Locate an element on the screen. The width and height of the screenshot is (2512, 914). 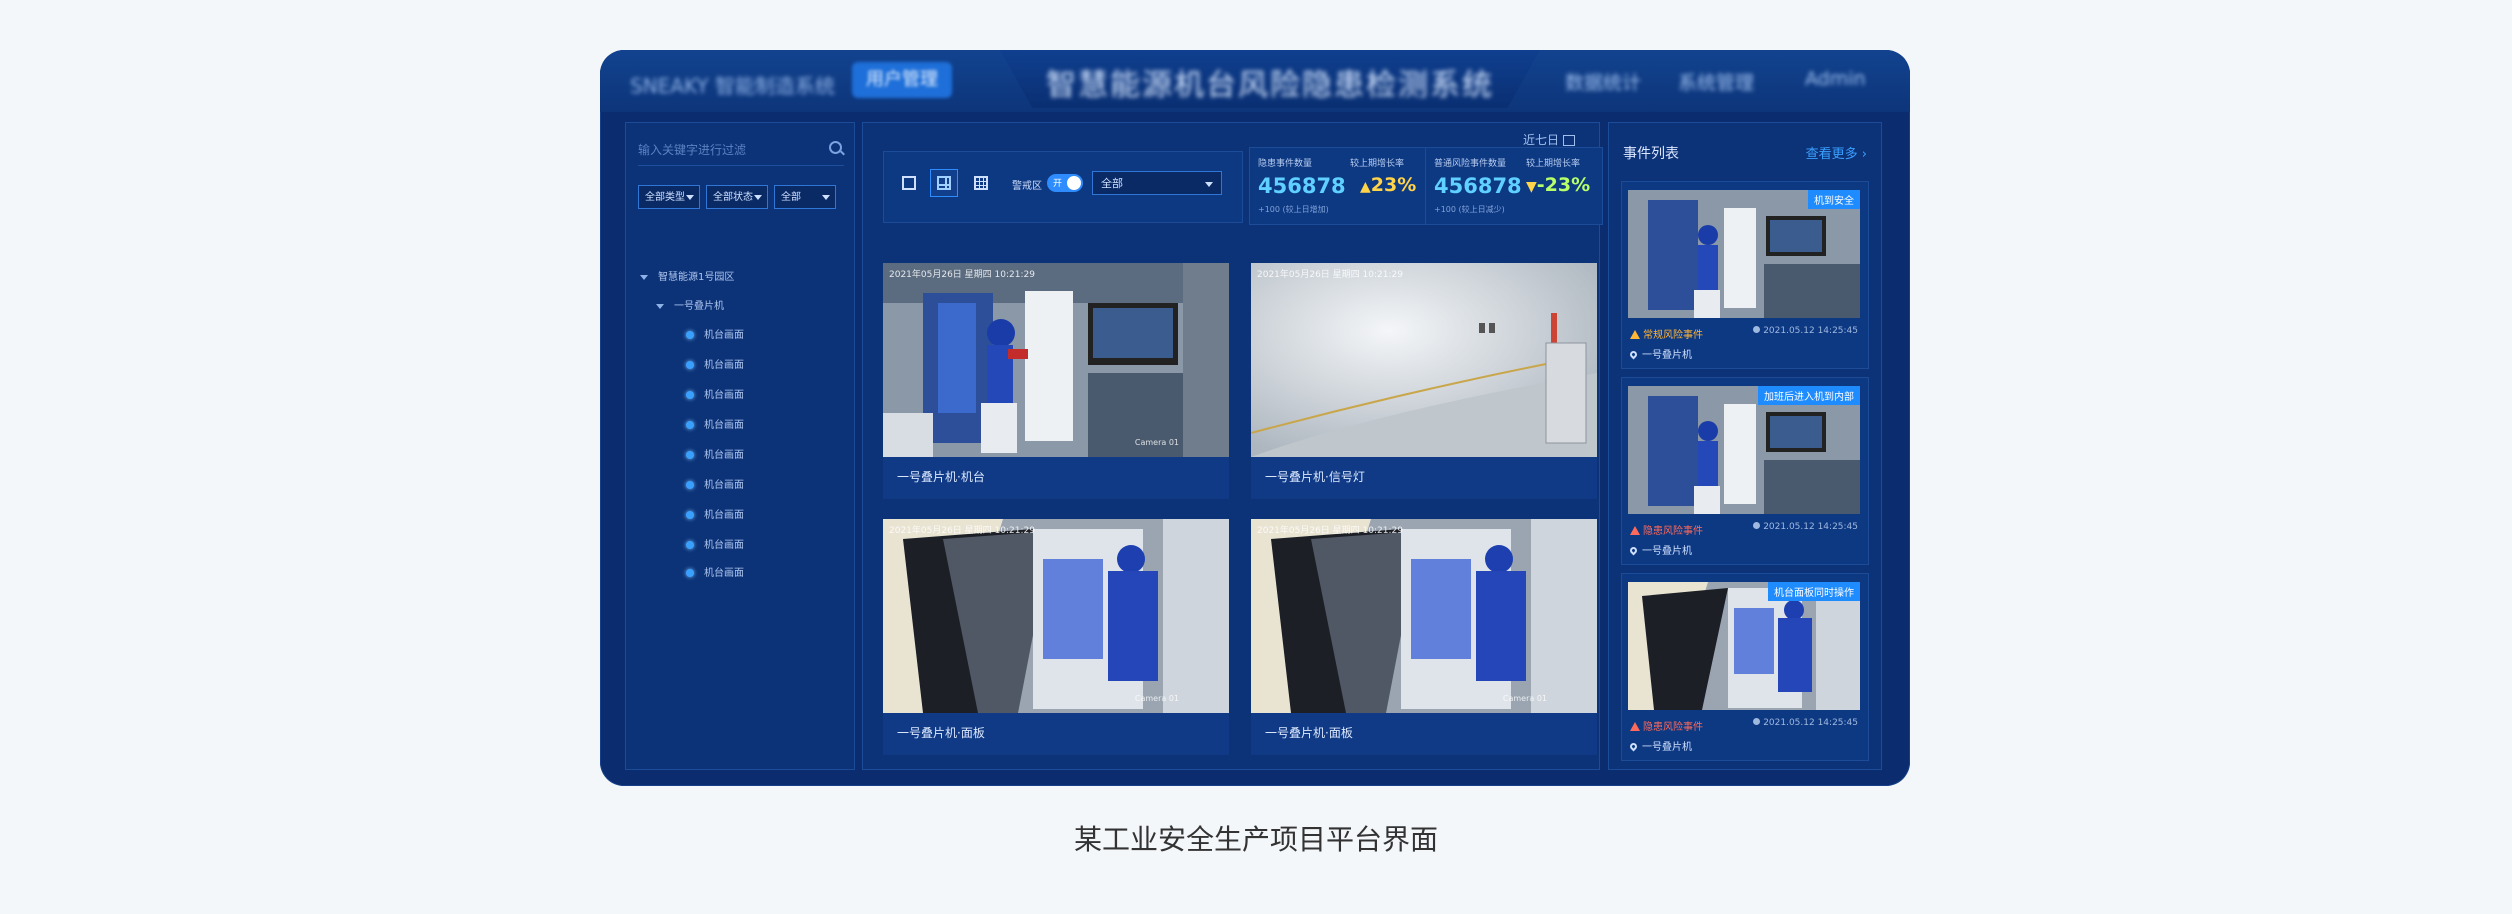
search-icon is located at coordinates (835, 147).